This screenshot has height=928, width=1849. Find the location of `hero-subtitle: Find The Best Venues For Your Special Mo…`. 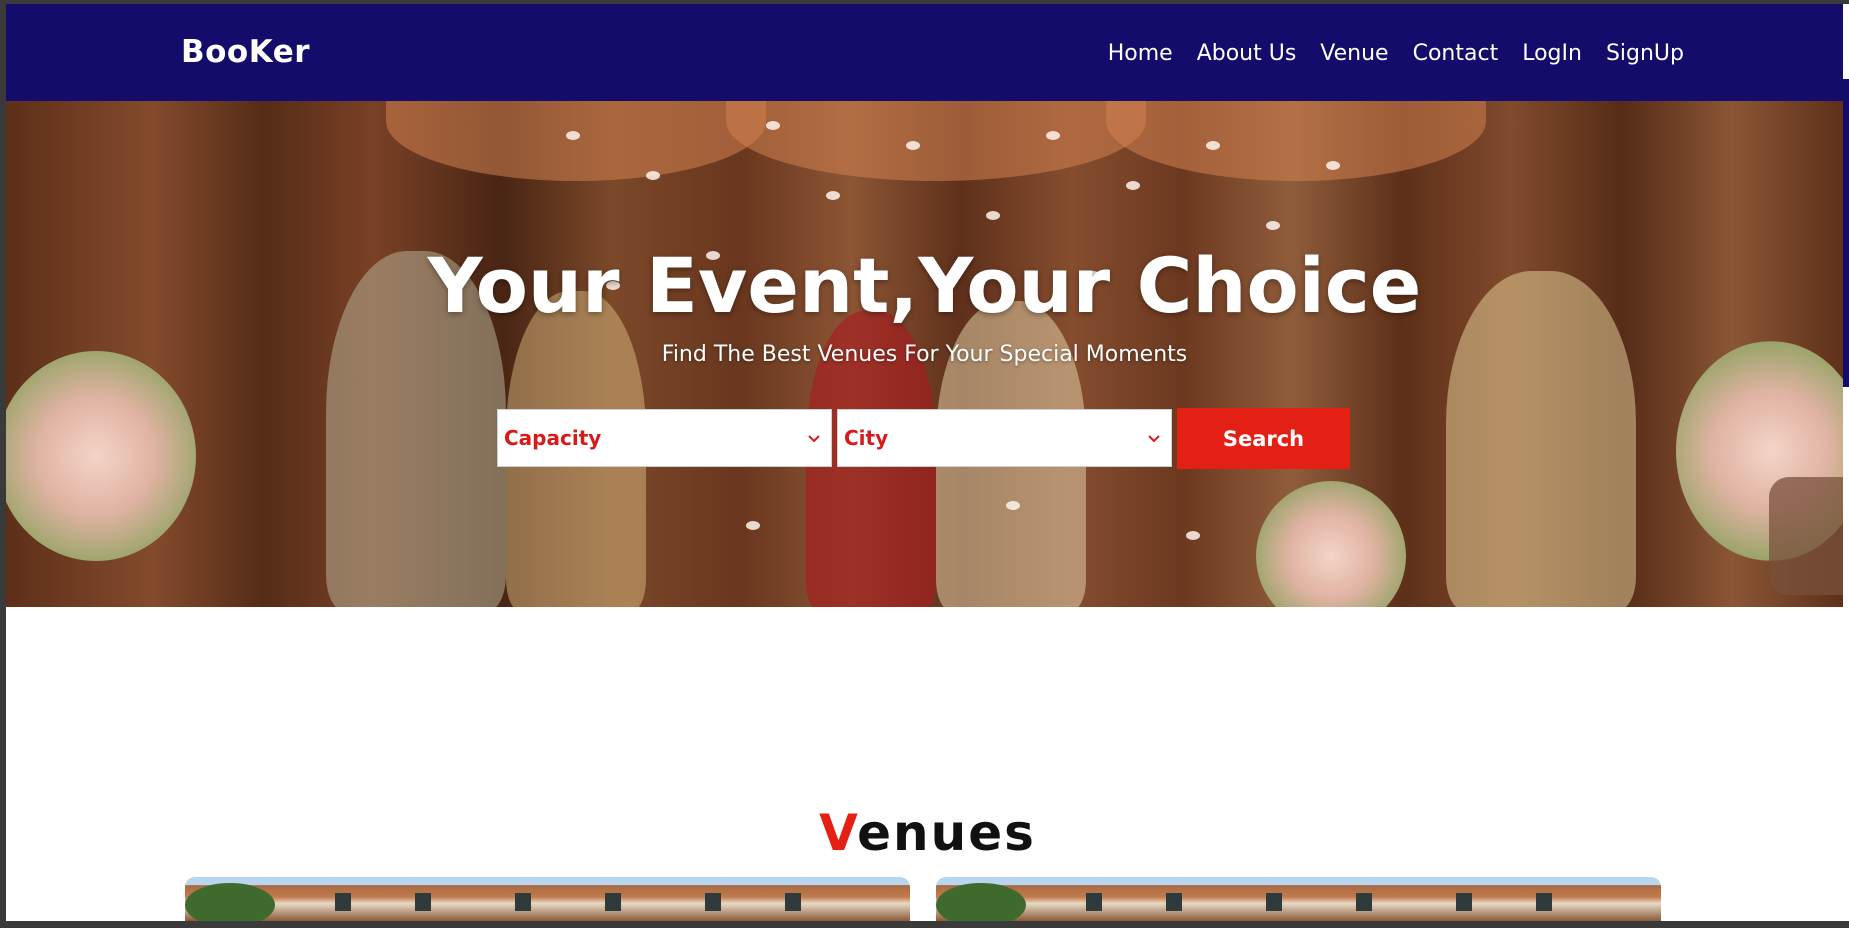

hero-subtitle: Find The Best Venues For Your Special Mo… is located at coordinates (924, 354).